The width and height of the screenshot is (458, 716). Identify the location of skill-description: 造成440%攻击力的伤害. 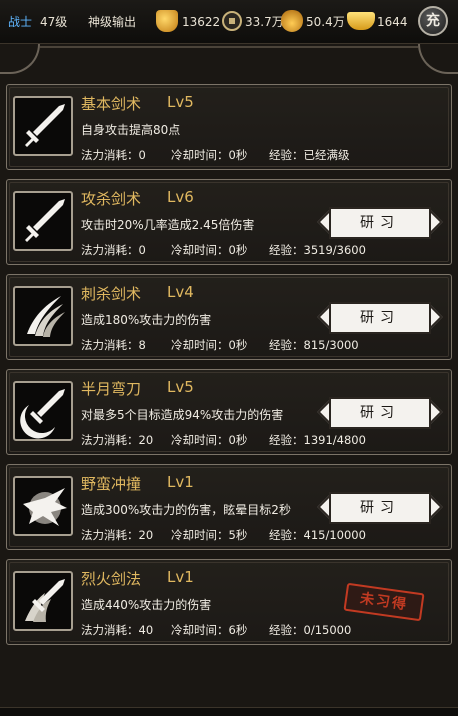
(146, 605).